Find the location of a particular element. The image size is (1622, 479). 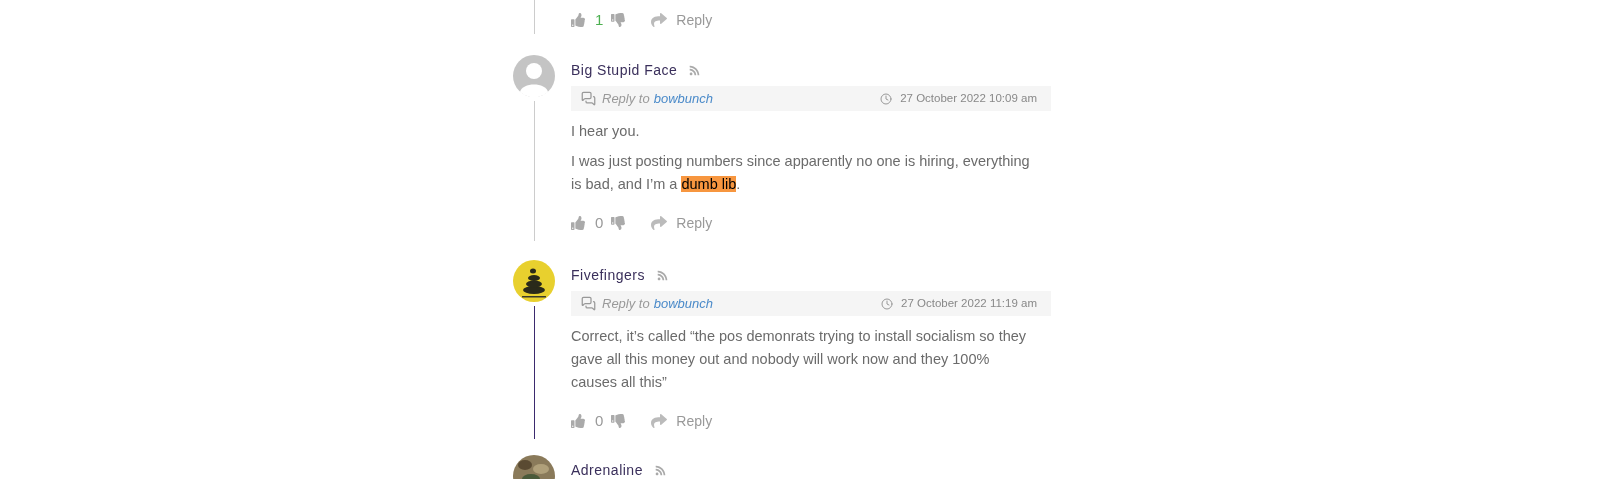

author-name: Fivefingers is located at coordinates (608, 275).